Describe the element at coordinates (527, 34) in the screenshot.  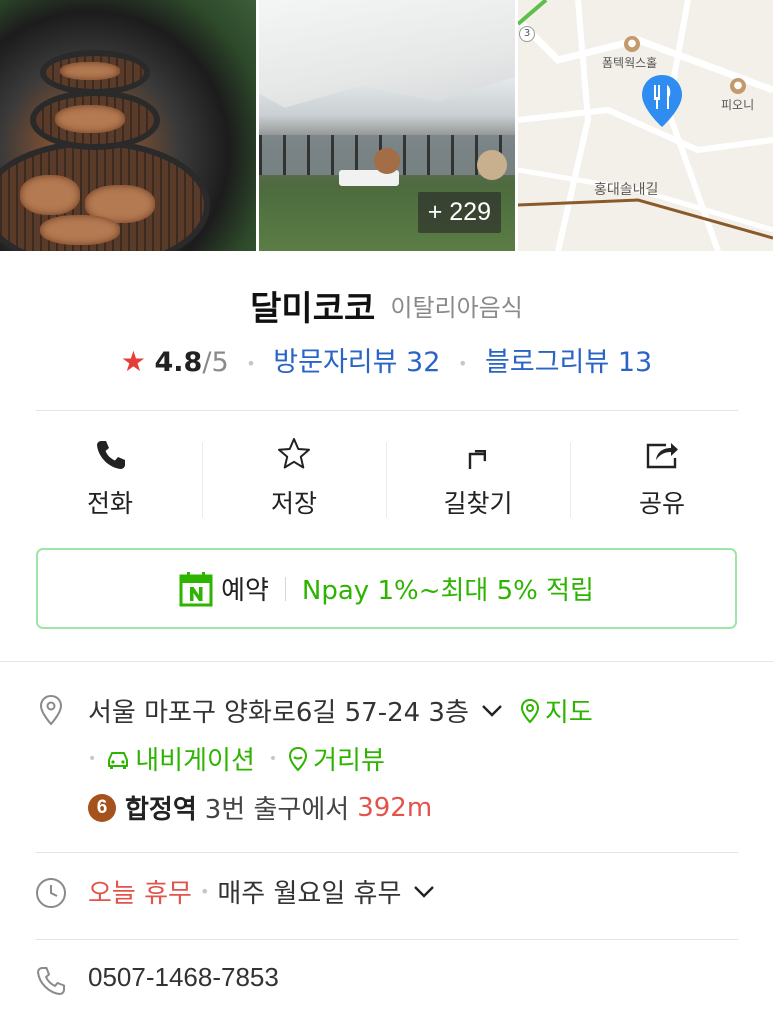
I see `route-number-badge: 3` at that location.